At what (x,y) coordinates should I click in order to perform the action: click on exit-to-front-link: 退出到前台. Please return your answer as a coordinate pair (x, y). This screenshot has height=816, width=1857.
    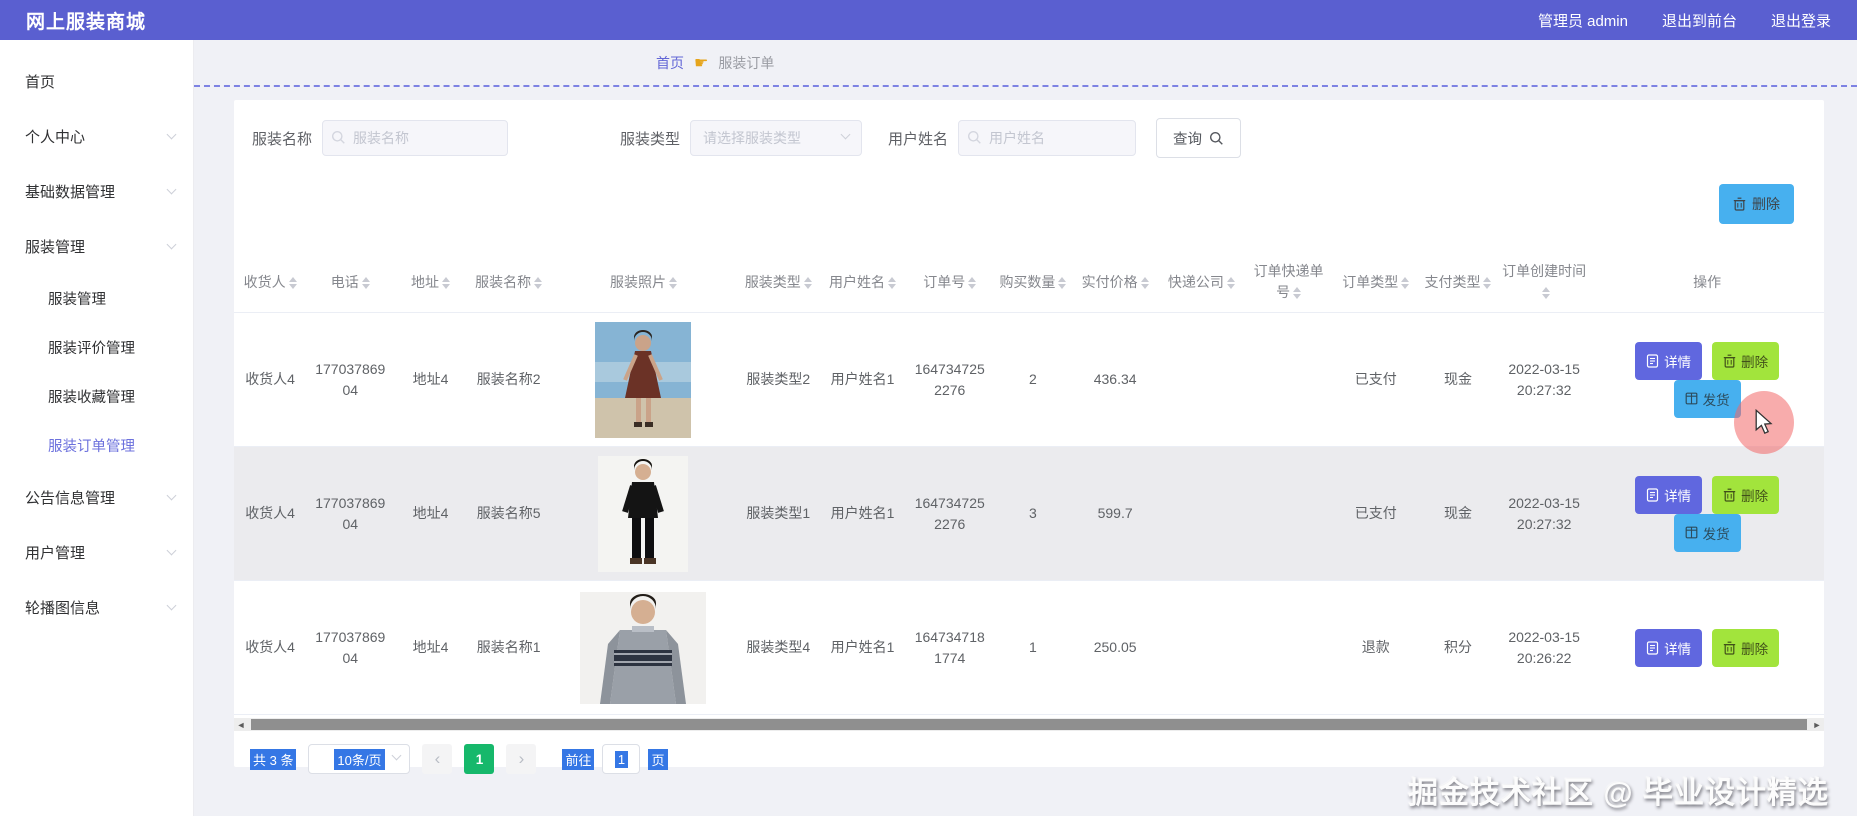
    Looking at the image, I should click on (1699, 20).